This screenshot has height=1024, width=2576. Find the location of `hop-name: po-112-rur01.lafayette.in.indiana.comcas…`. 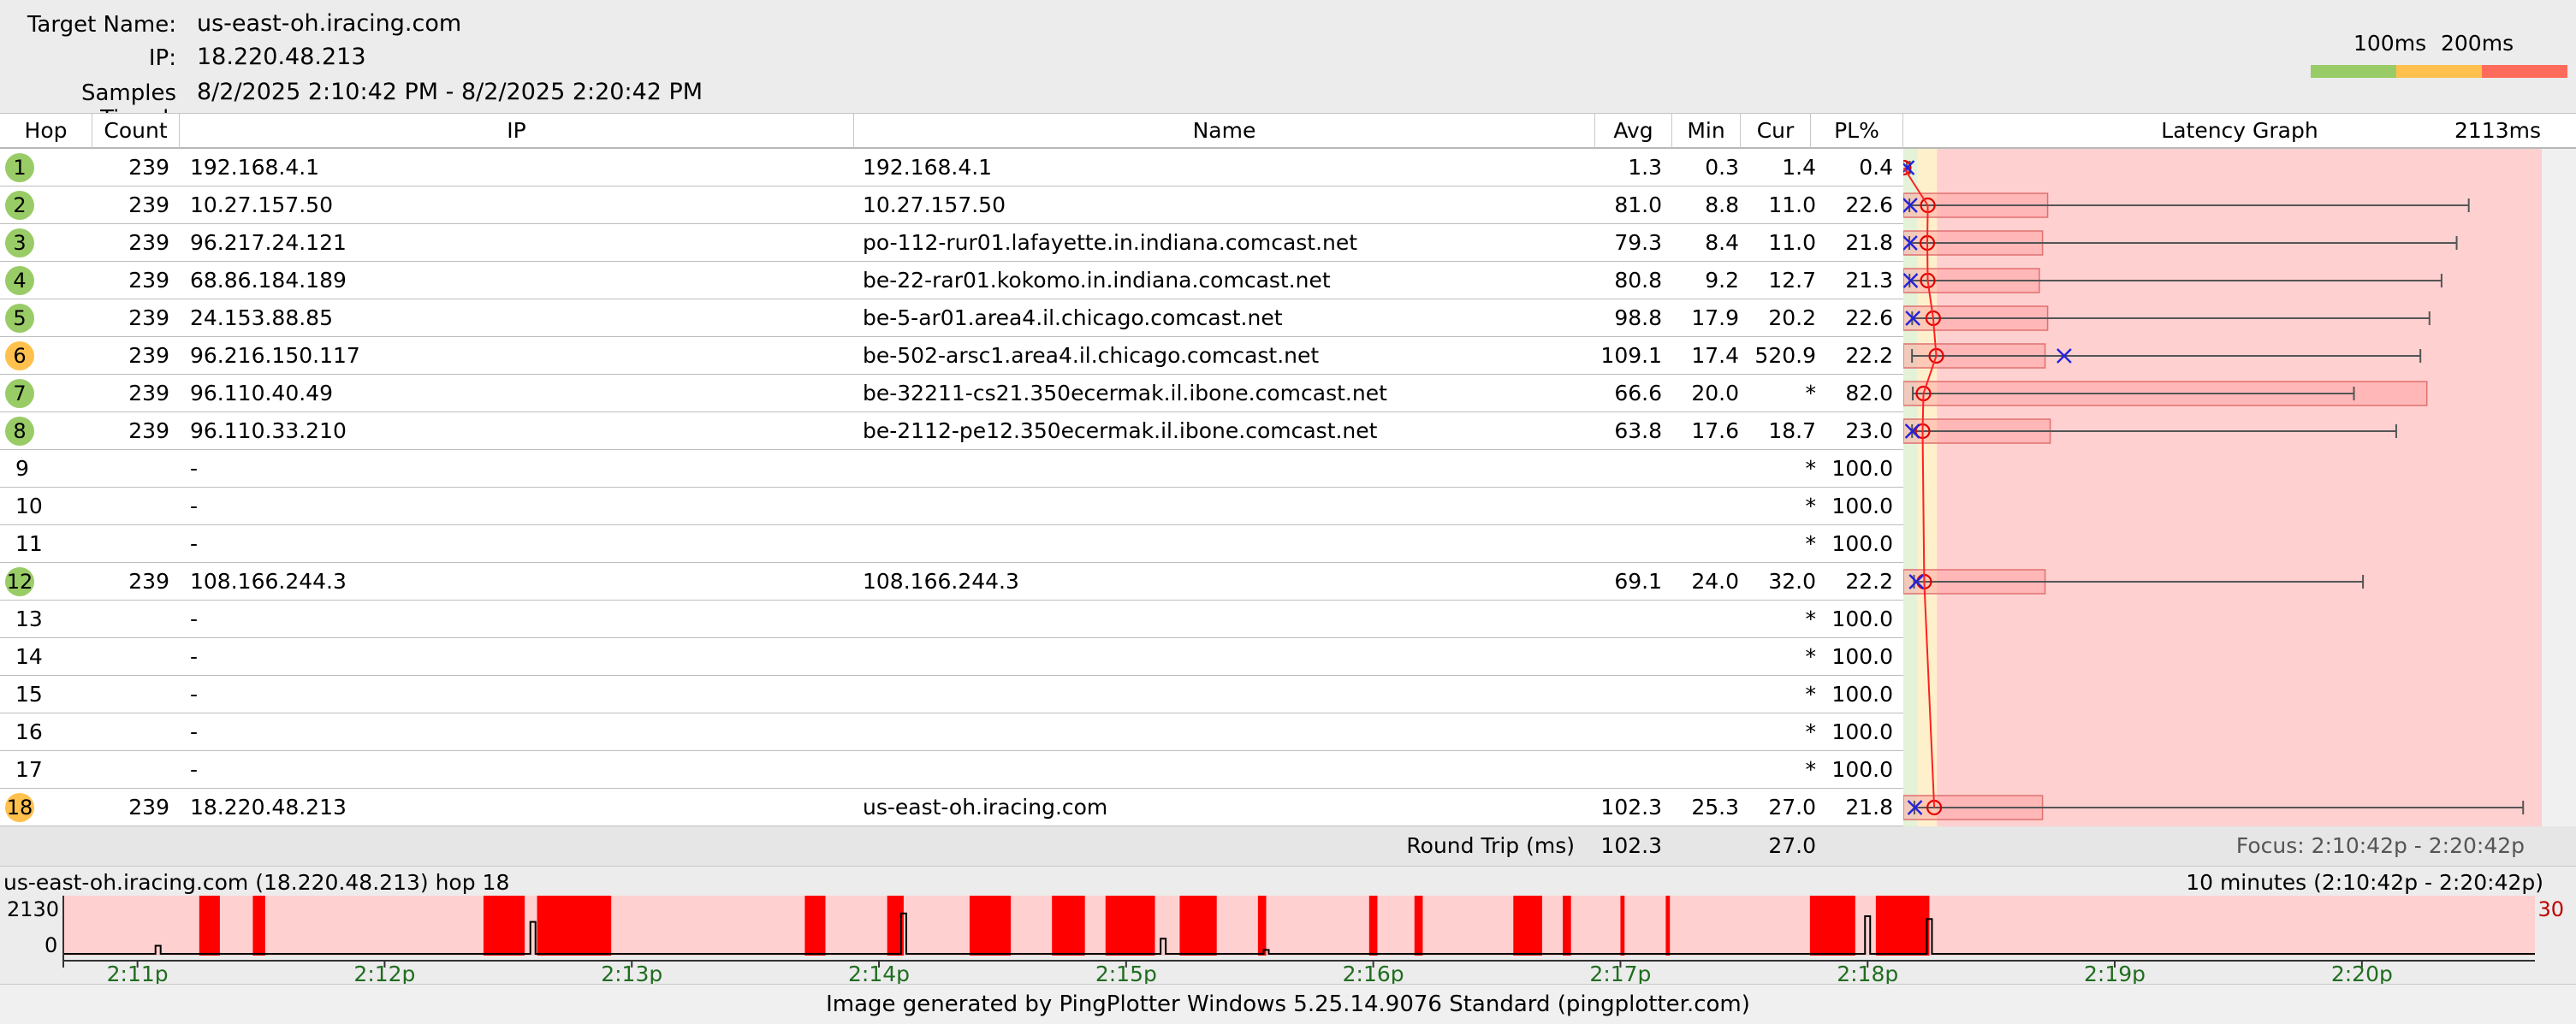

hop-name: po-112-rur01.lafayette.in.indiana.comcas… is located at coordinates (1110, 242).